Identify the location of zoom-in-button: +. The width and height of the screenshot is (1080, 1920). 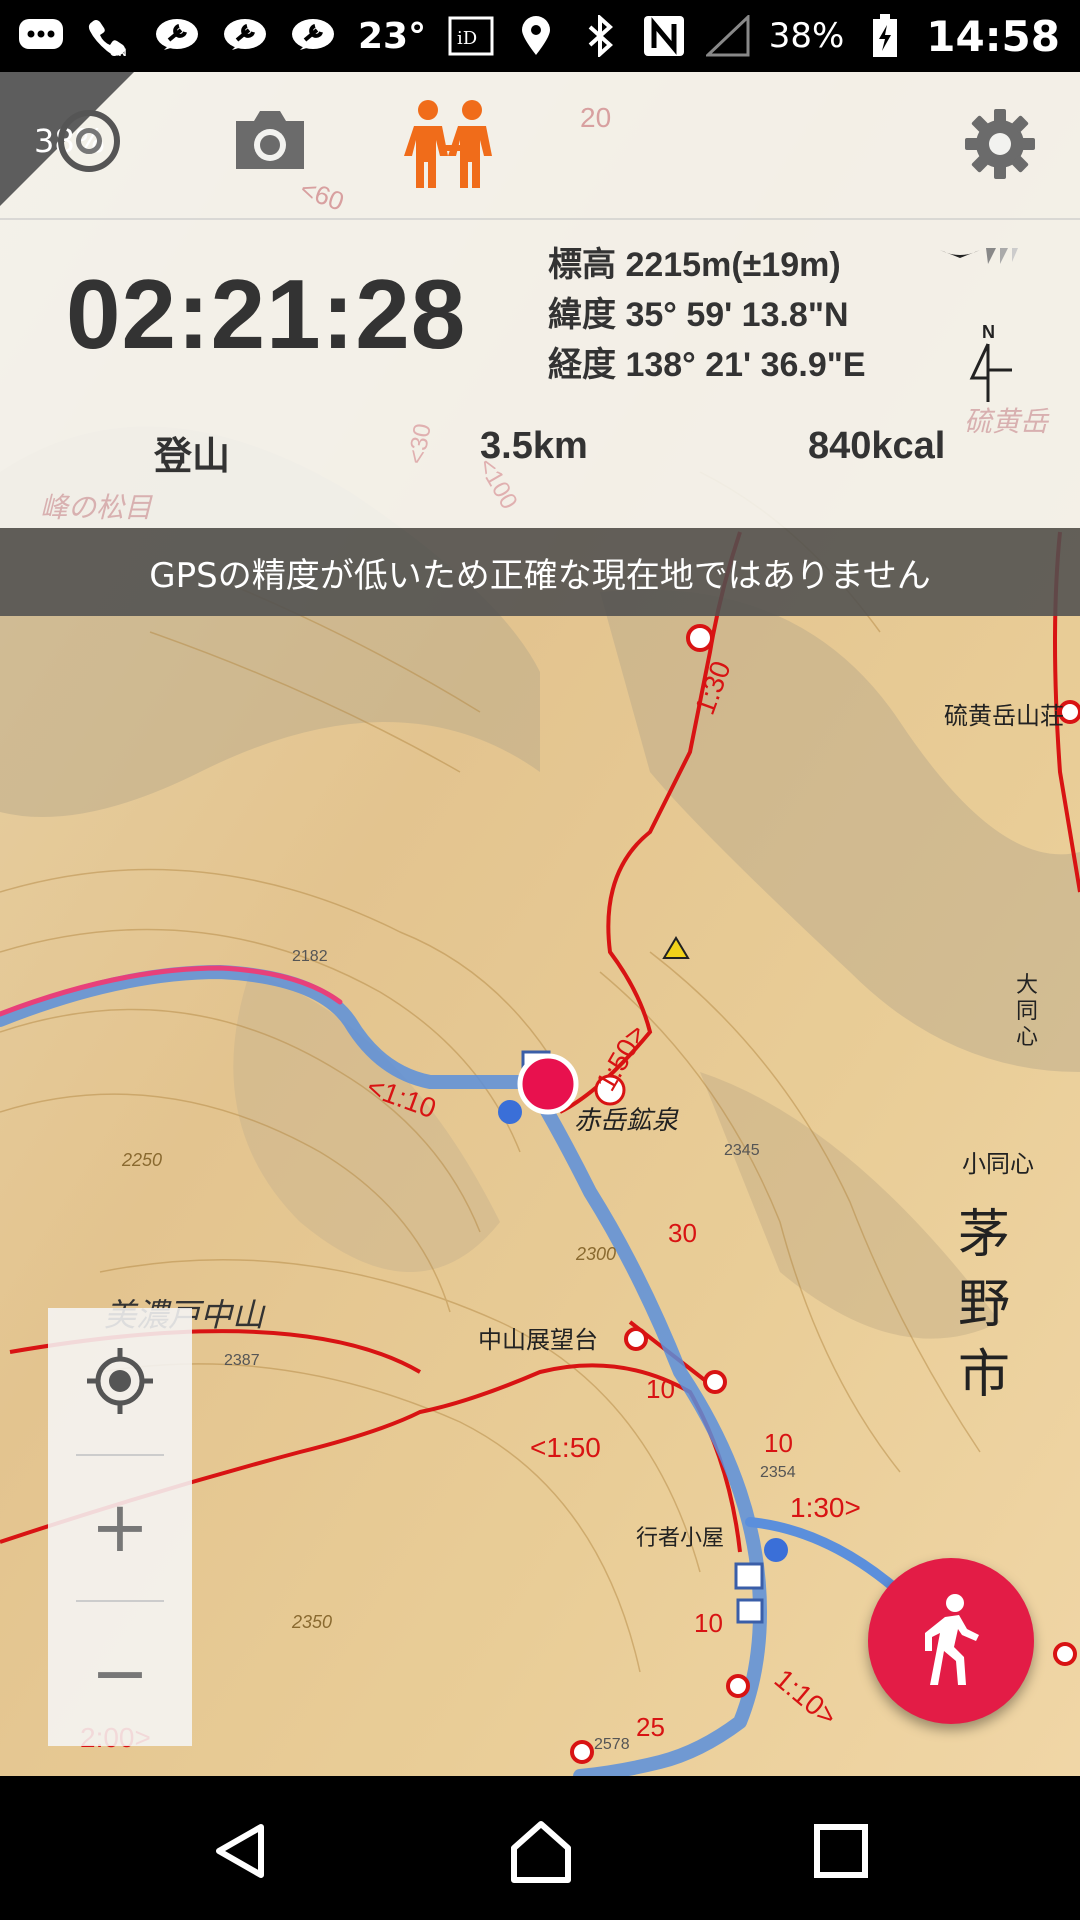
(120, 1527).